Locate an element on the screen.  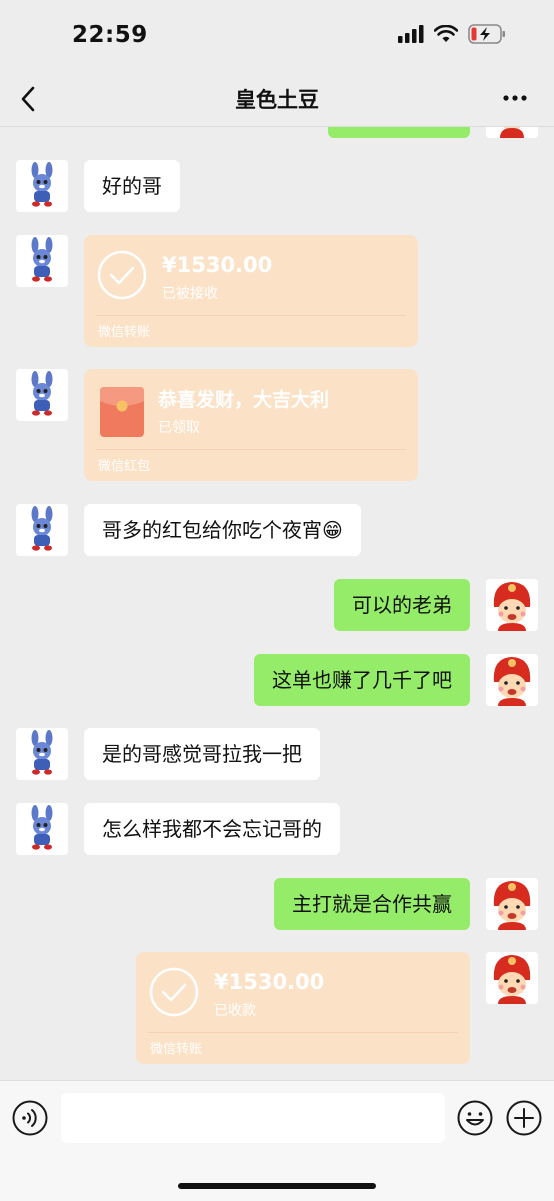
chat-title: 皇色土豆 is located at coordinates (277, 100).